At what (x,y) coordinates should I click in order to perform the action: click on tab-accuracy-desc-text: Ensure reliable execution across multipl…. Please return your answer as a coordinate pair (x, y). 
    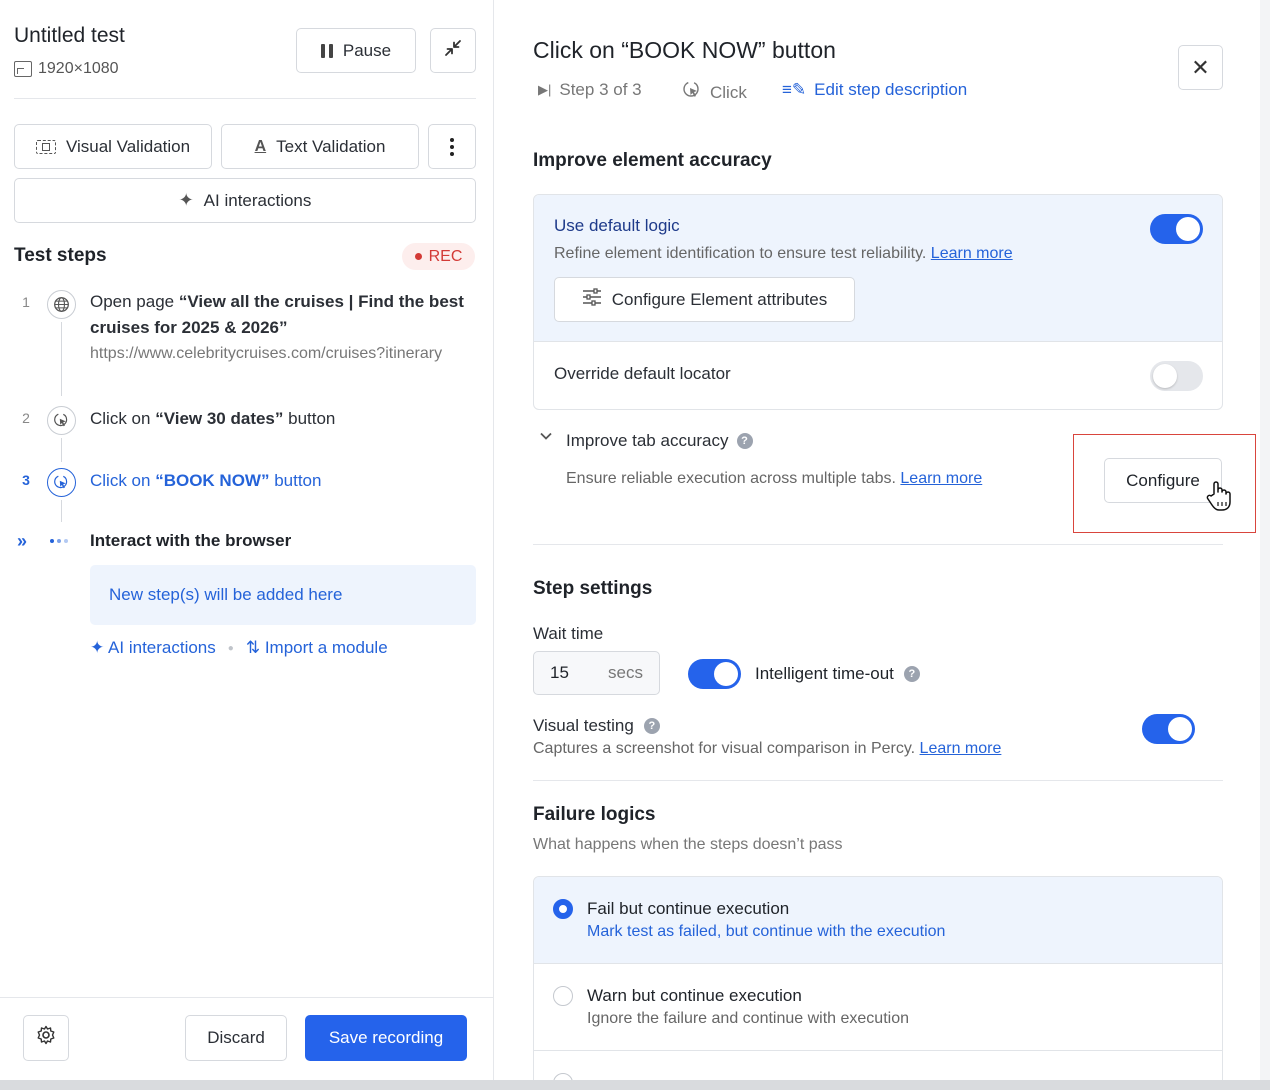
    Looking at the image, I should click on (731, 478).